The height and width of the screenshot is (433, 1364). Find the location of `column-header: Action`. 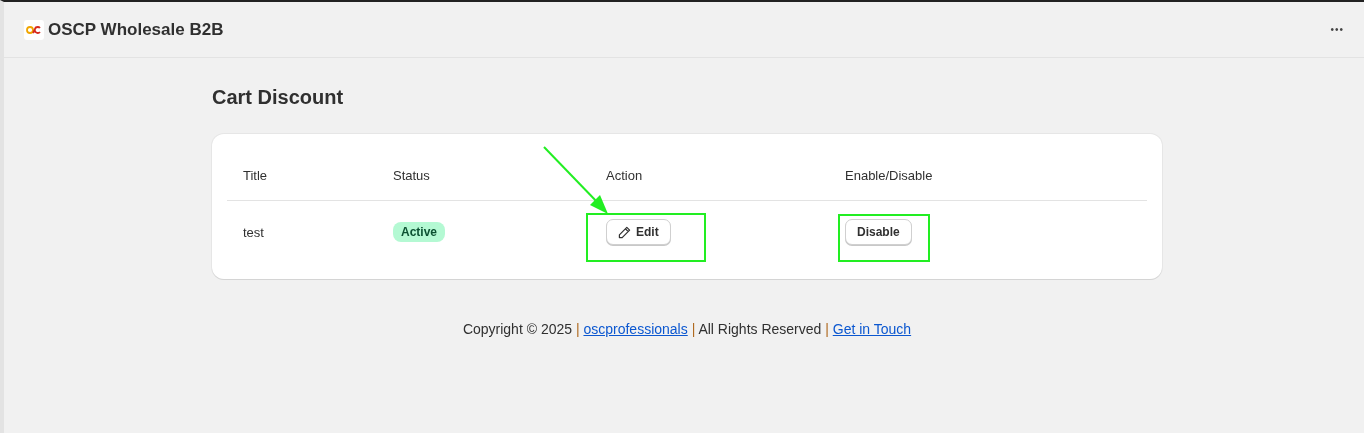

column-header: Action is located at coordinates (624, 175).